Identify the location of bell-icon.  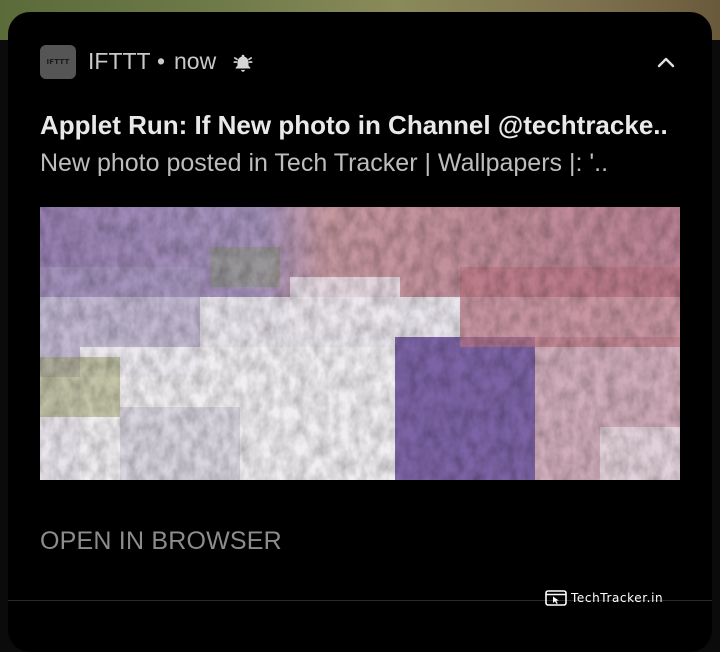
(243, 63).